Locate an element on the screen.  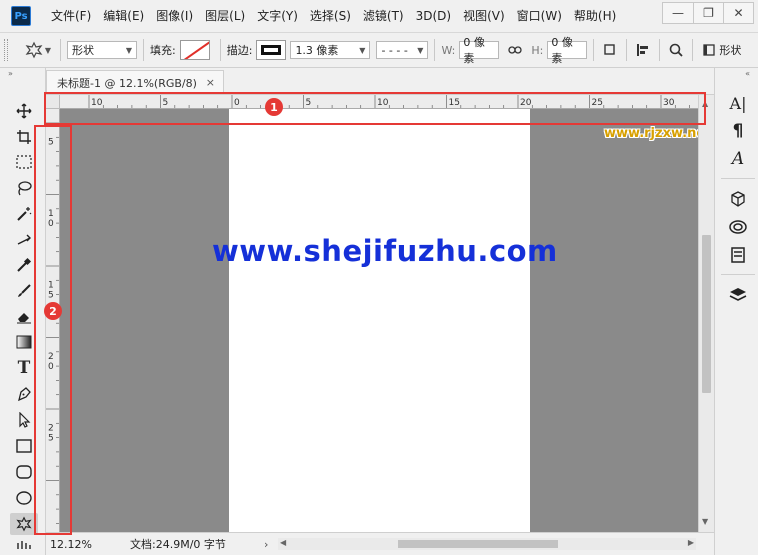
horizontal-scroll-thumb is located at coordinates (478, 544).